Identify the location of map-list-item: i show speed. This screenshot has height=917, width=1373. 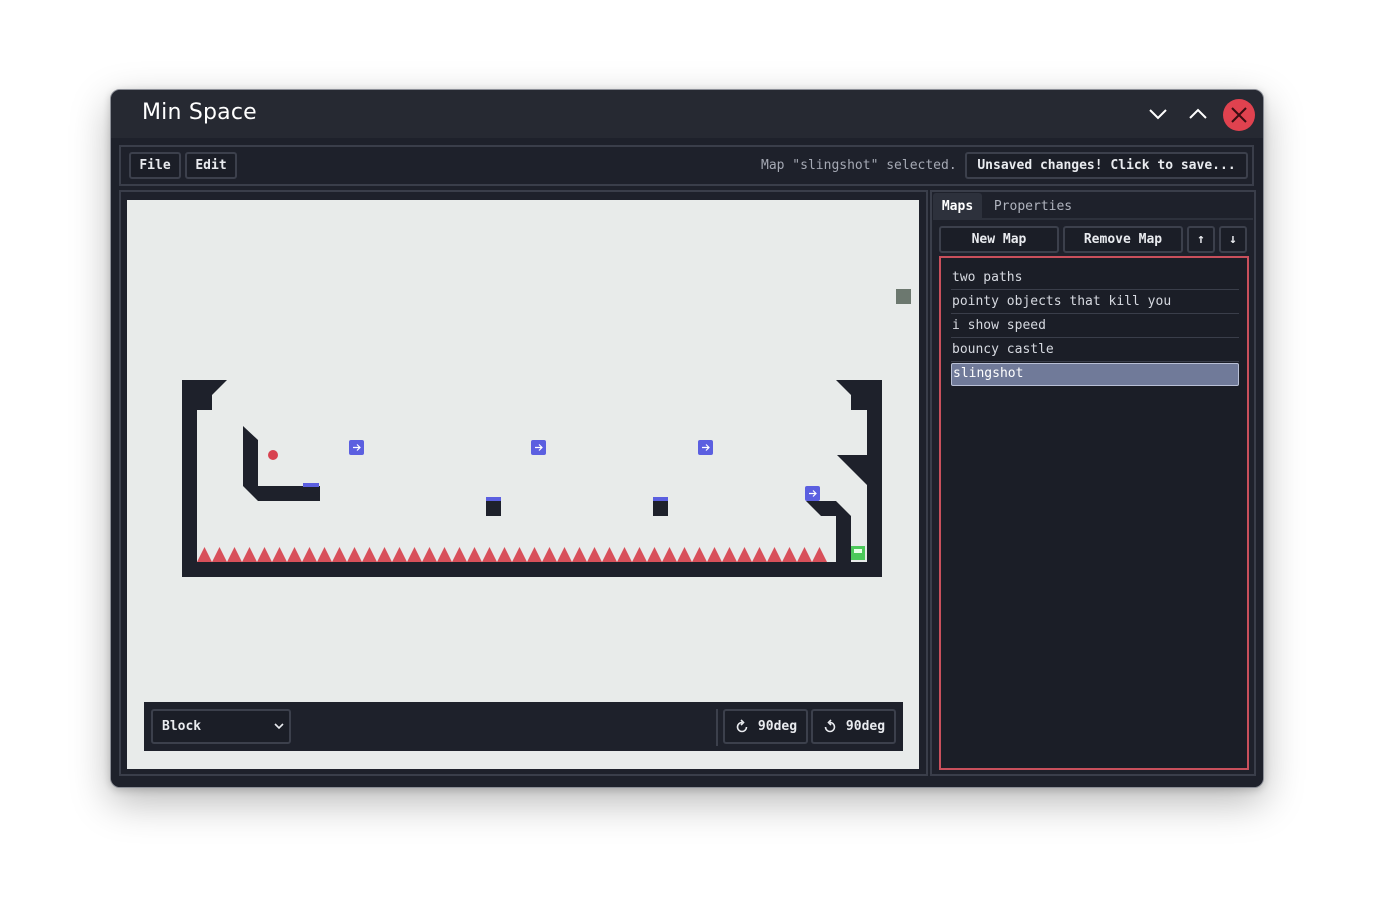
(1095, 326).